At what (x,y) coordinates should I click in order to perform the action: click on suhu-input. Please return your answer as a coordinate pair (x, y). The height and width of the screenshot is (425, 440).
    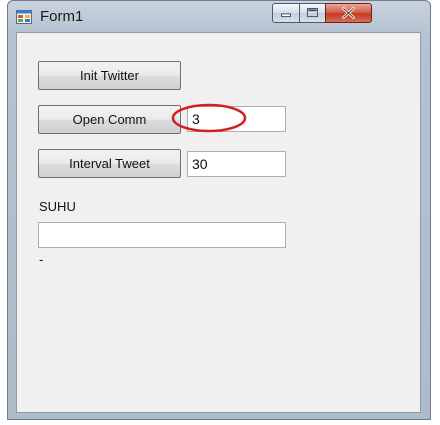
    Looking at the image, I should click on (162, 235).